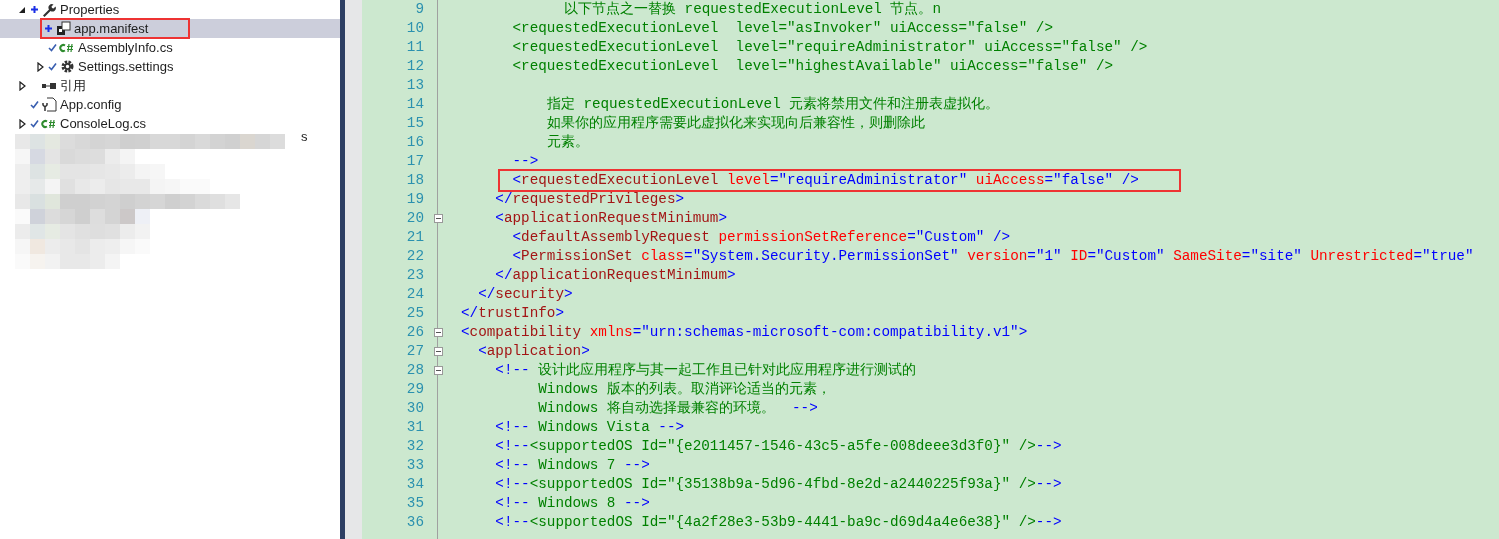 The width and height of the screenshot is (1499, 539). What do you see at coordinates (170, 28) in the screenshot?
I see `tree-item: app.manifest` at bounding box center [170, 28].